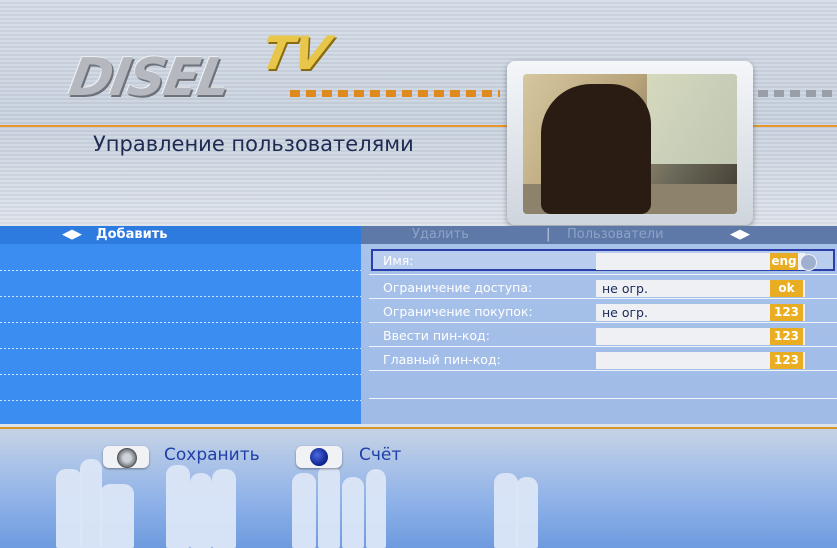 The height and width of the screenshot is (548, 837). I want to click on up-down-arrows-icon, so click(808, 262).